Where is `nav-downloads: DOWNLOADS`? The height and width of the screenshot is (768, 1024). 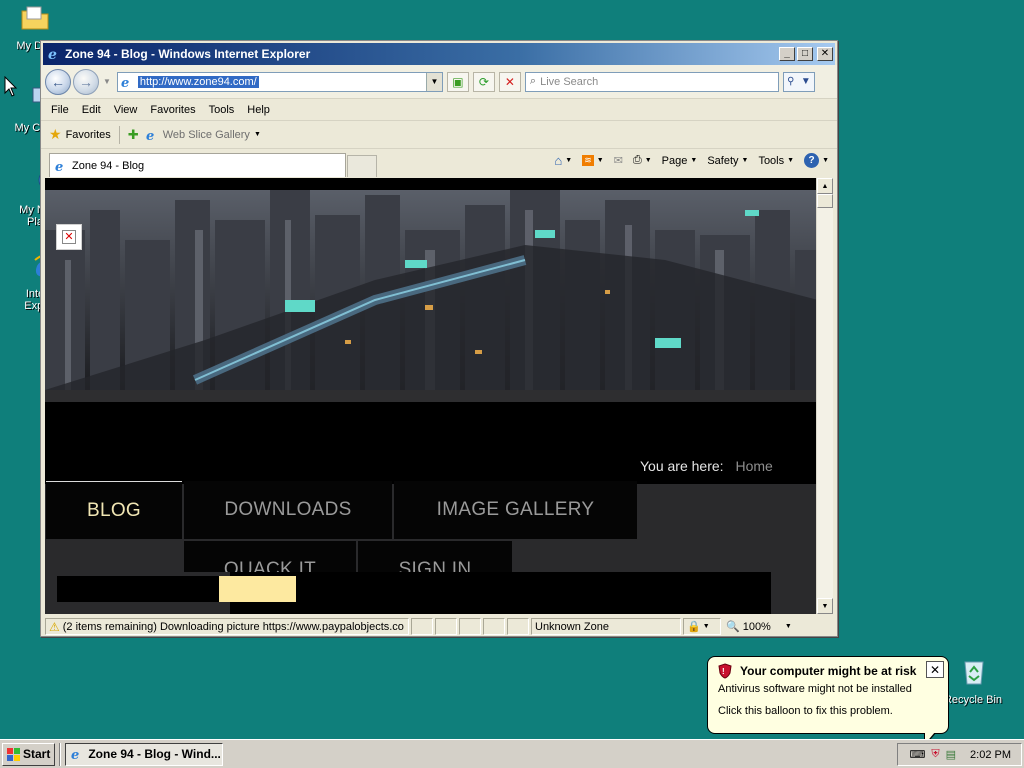 nav-downloads: DOWNLOADS is located at coordinates (288, 510).